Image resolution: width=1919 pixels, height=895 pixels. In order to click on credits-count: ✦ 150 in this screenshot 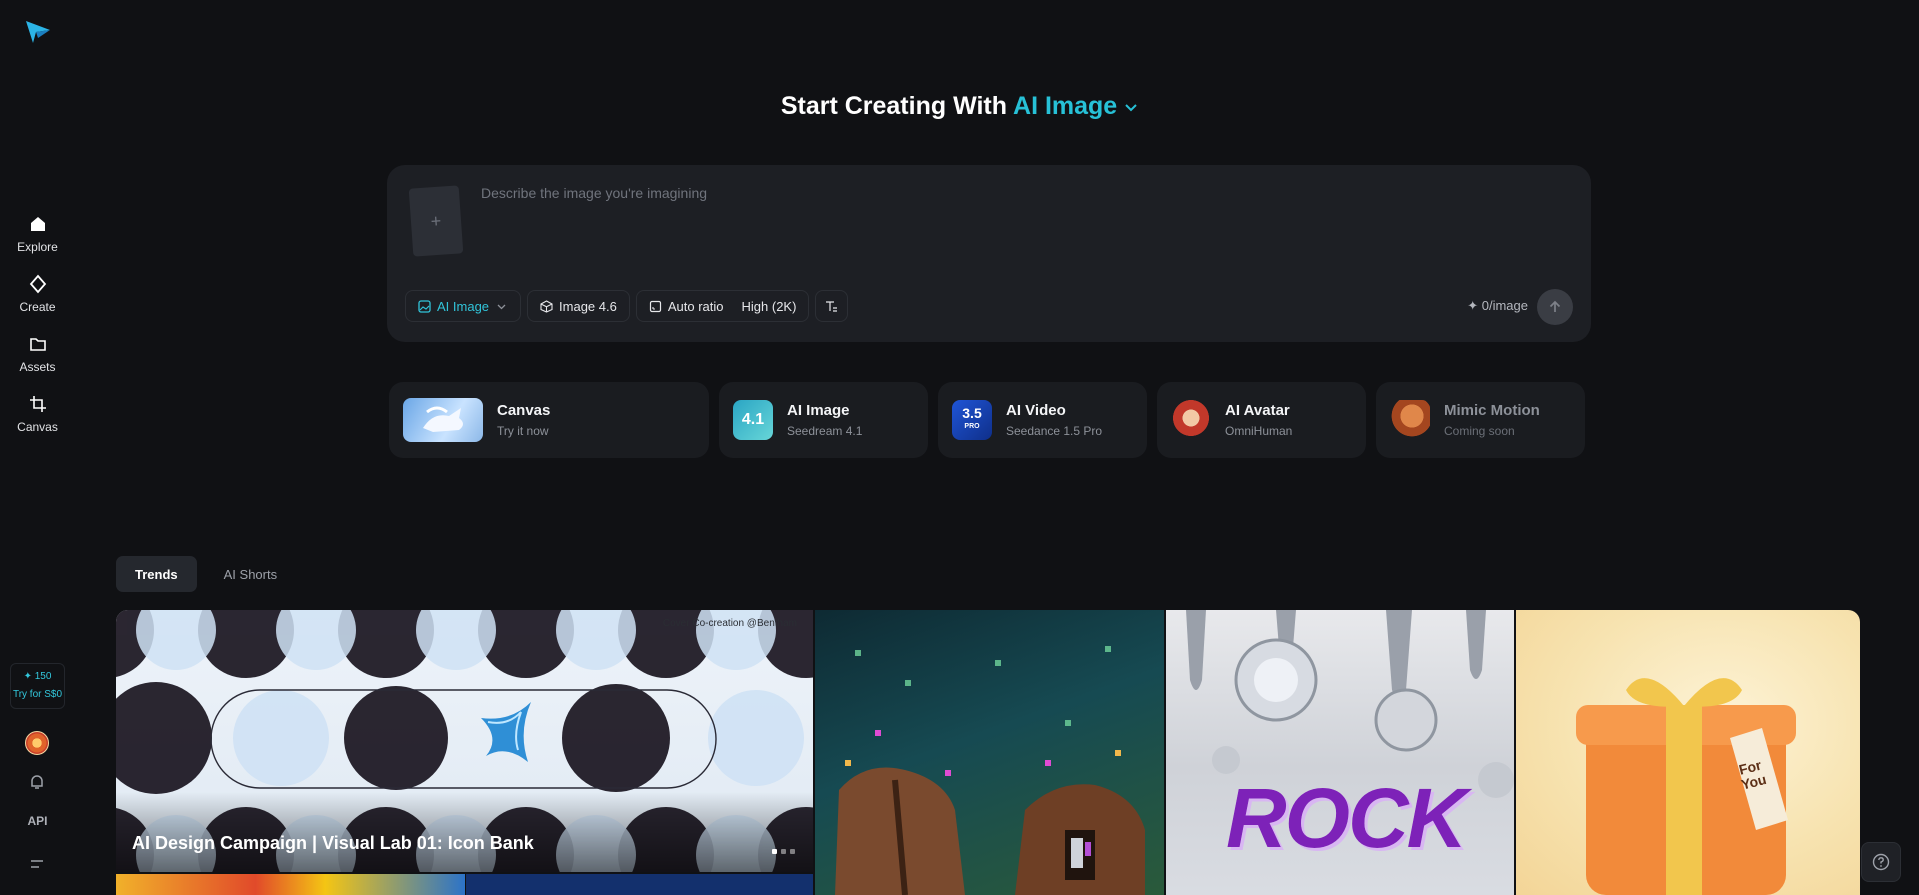, I will do `click(37, 676)`.